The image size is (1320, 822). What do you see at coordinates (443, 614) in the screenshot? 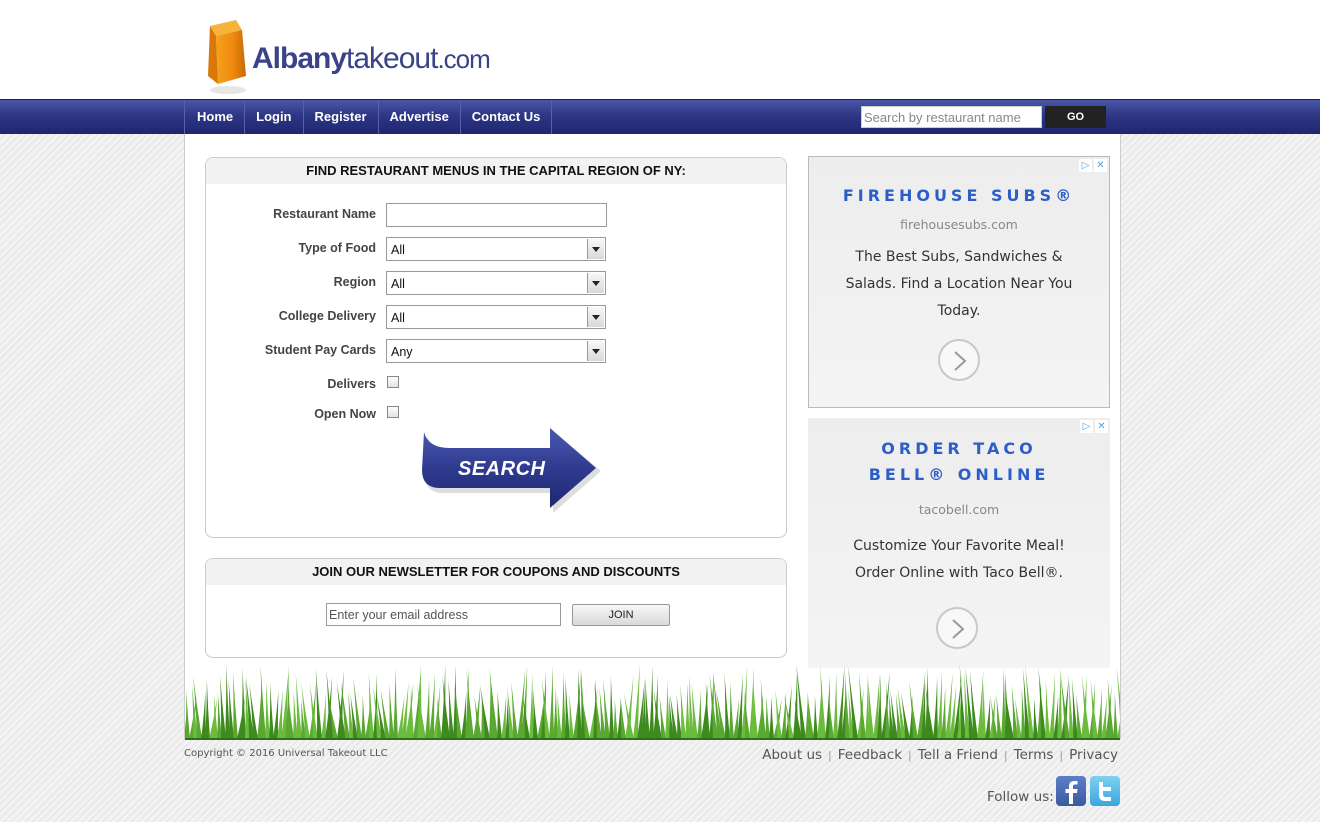
I see `newsletter-email-input` at bounding box center [443, 614].